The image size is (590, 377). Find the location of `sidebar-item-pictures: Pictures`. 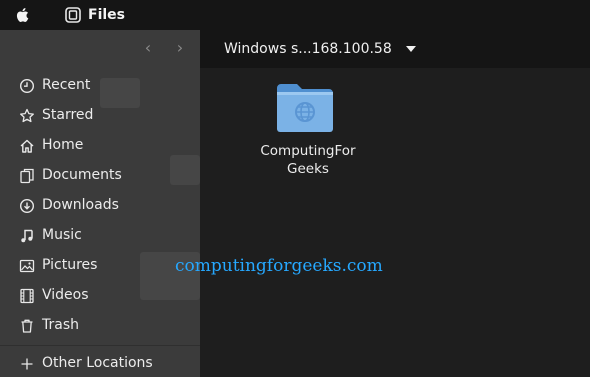

sidebar-item-pictures: Pictures is located at coordinates (100, 266).